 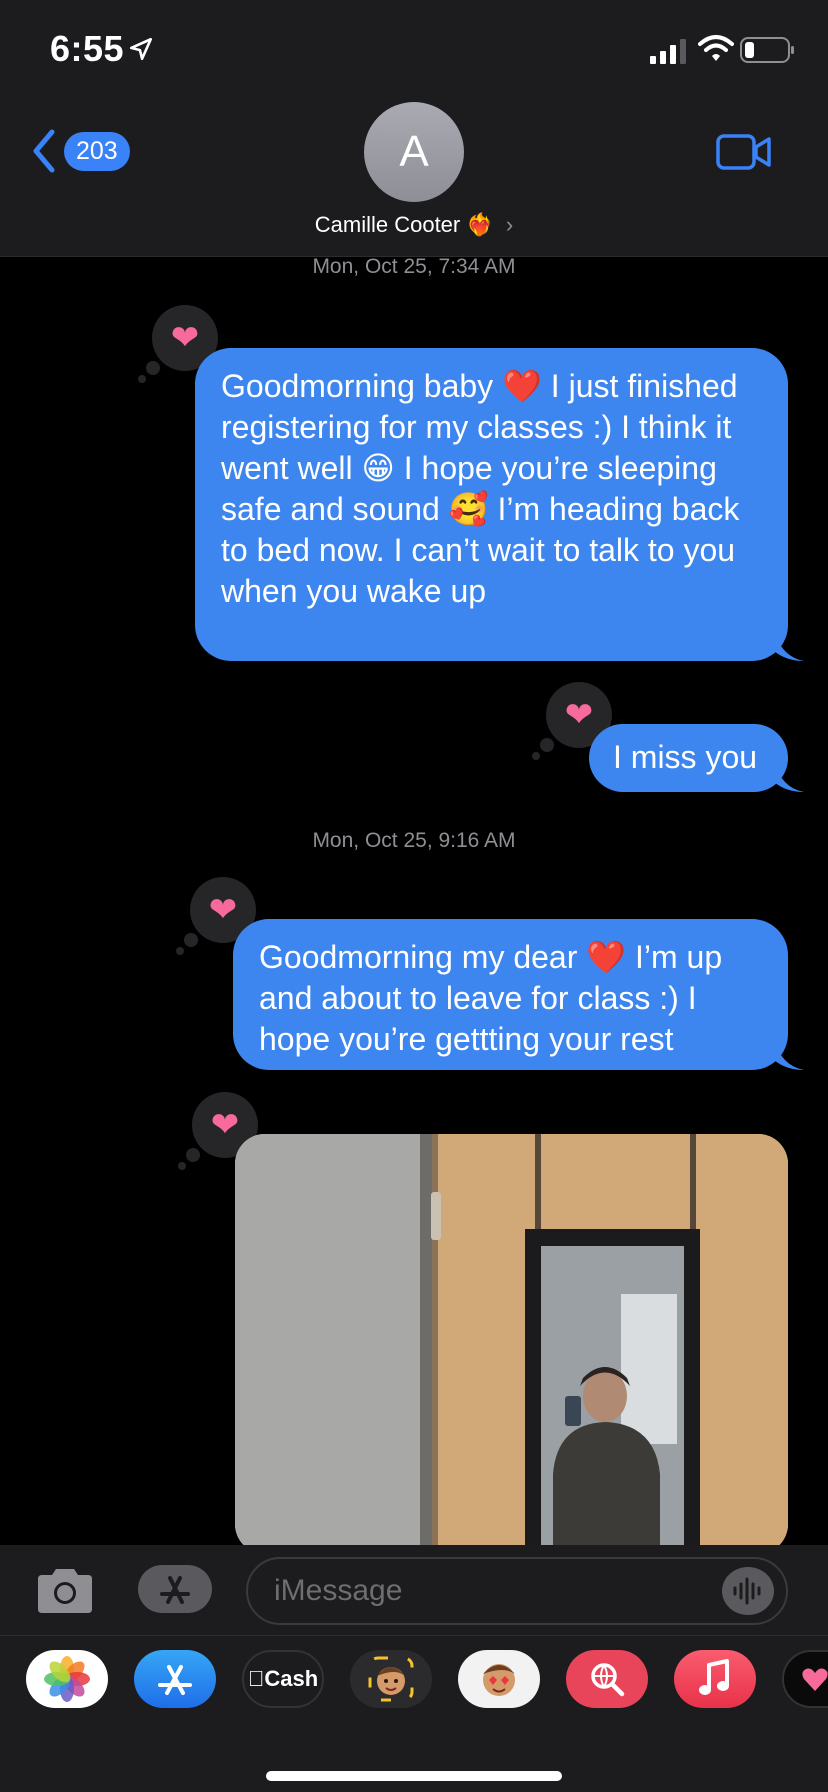 I want to click on facetime-video-icon, so click(x=744, y=152).